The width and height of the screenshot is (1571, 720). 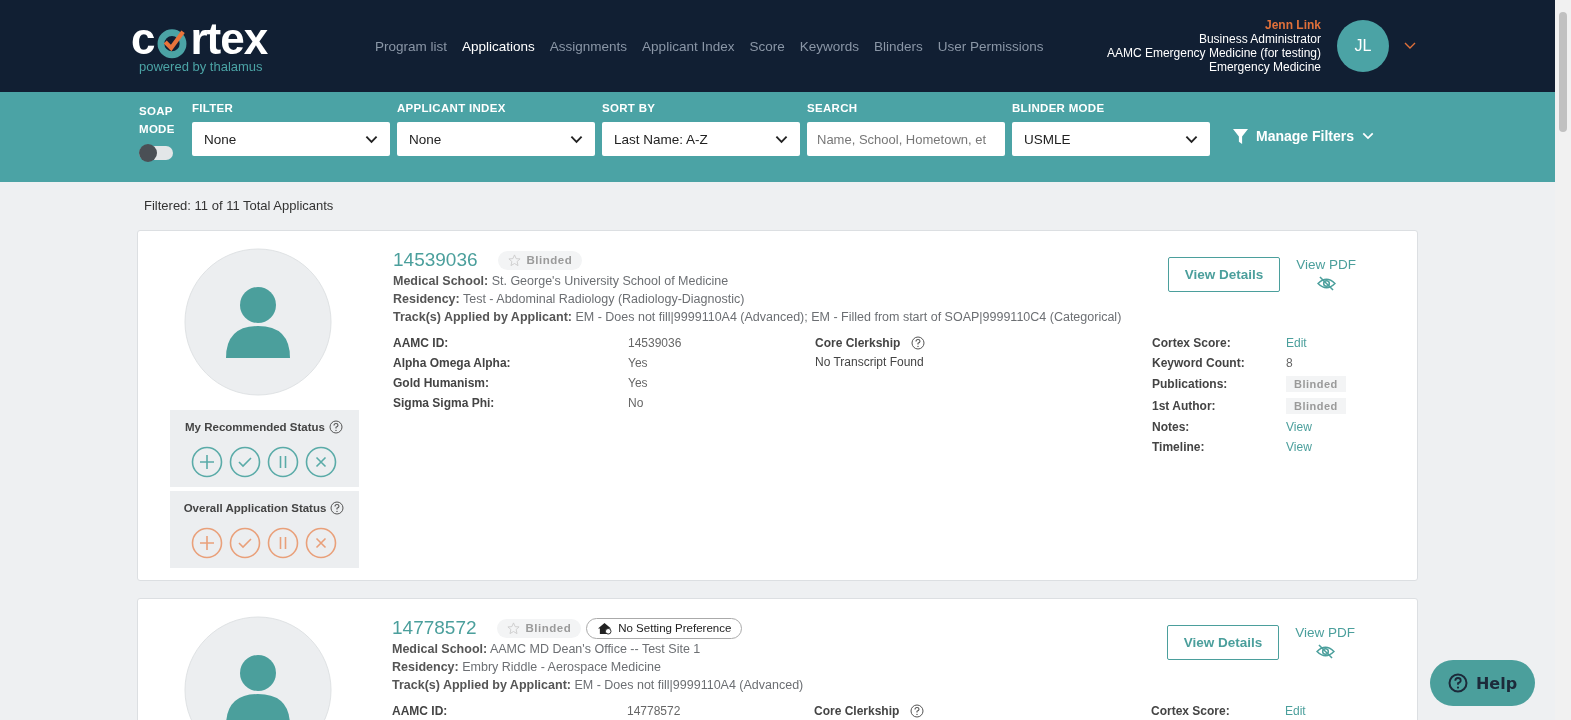 I want to click on applicant-id: 14778572, so click(x=434, y=628).